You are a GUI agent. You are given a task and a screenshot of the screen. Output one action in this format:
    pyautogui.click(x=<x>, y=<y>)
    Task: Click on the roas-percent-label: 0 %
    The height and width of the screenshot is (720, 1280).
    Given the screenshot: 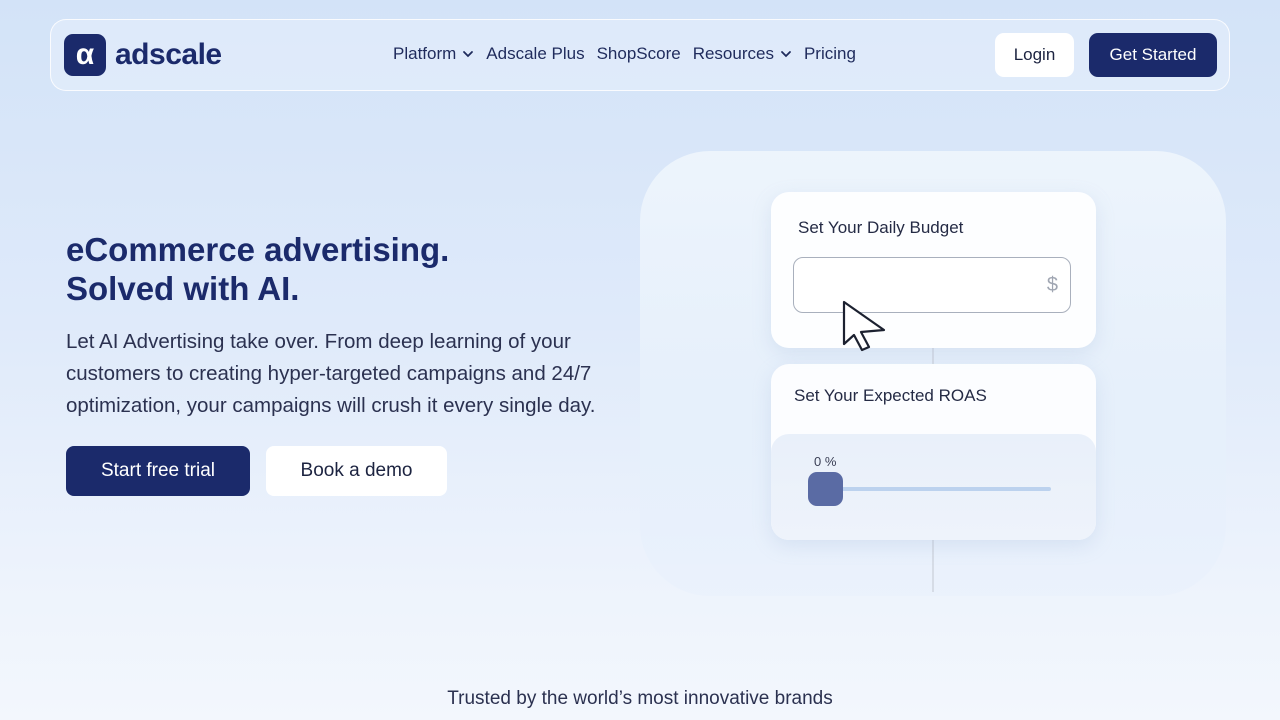 What is the action you would take?
    pyautogui.click(x=825, y=461)
    